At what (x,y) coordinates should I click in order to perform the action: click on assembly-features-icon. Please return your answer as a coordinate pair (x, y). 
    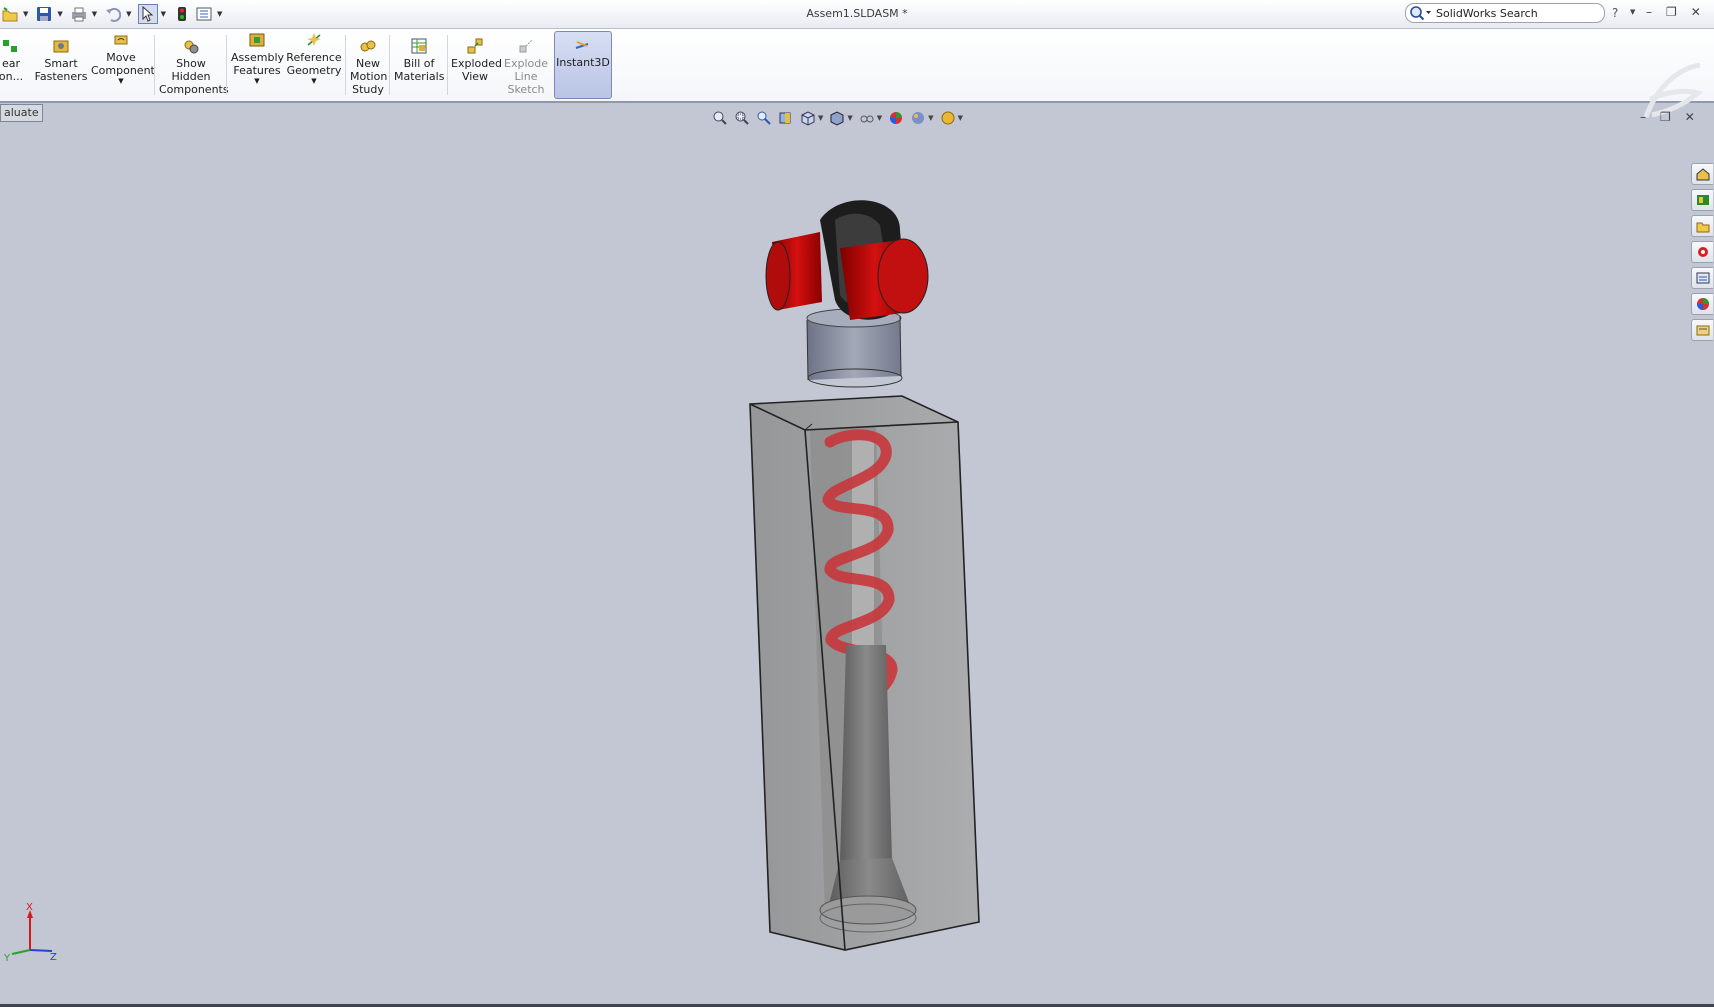
    Looking at the image, I should click on (257, 40).